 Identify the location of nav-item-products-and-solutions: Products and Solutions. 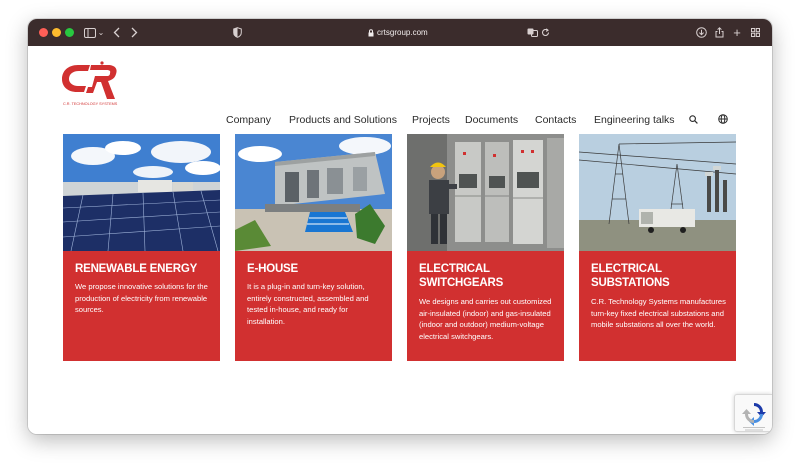
(343, 120).